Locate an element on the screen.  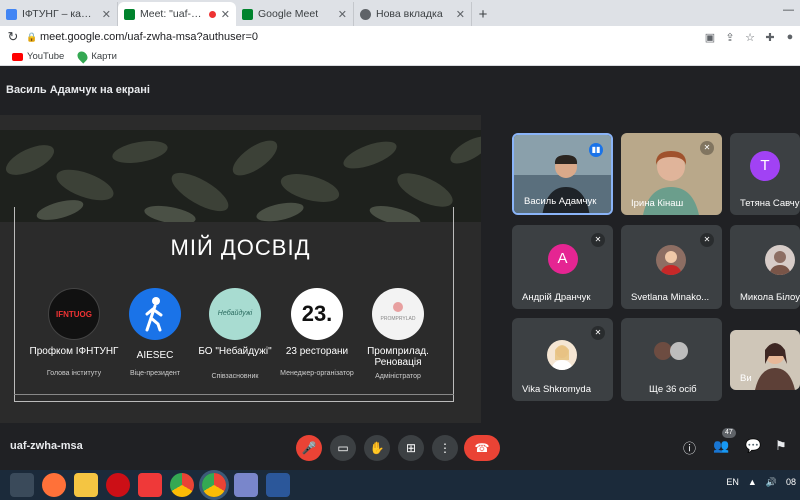
participant-name: Vika Shkromyda is located at coordinates (556, 389).